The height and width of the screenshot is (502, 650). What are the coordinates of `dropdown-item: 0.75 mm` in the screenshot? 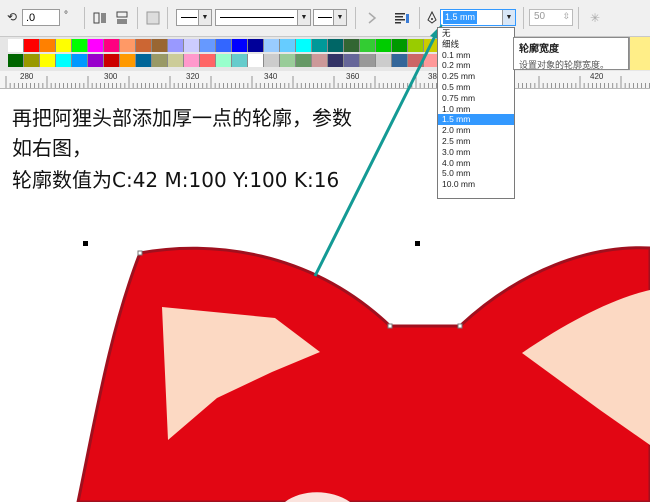 It's located at (476, 98).